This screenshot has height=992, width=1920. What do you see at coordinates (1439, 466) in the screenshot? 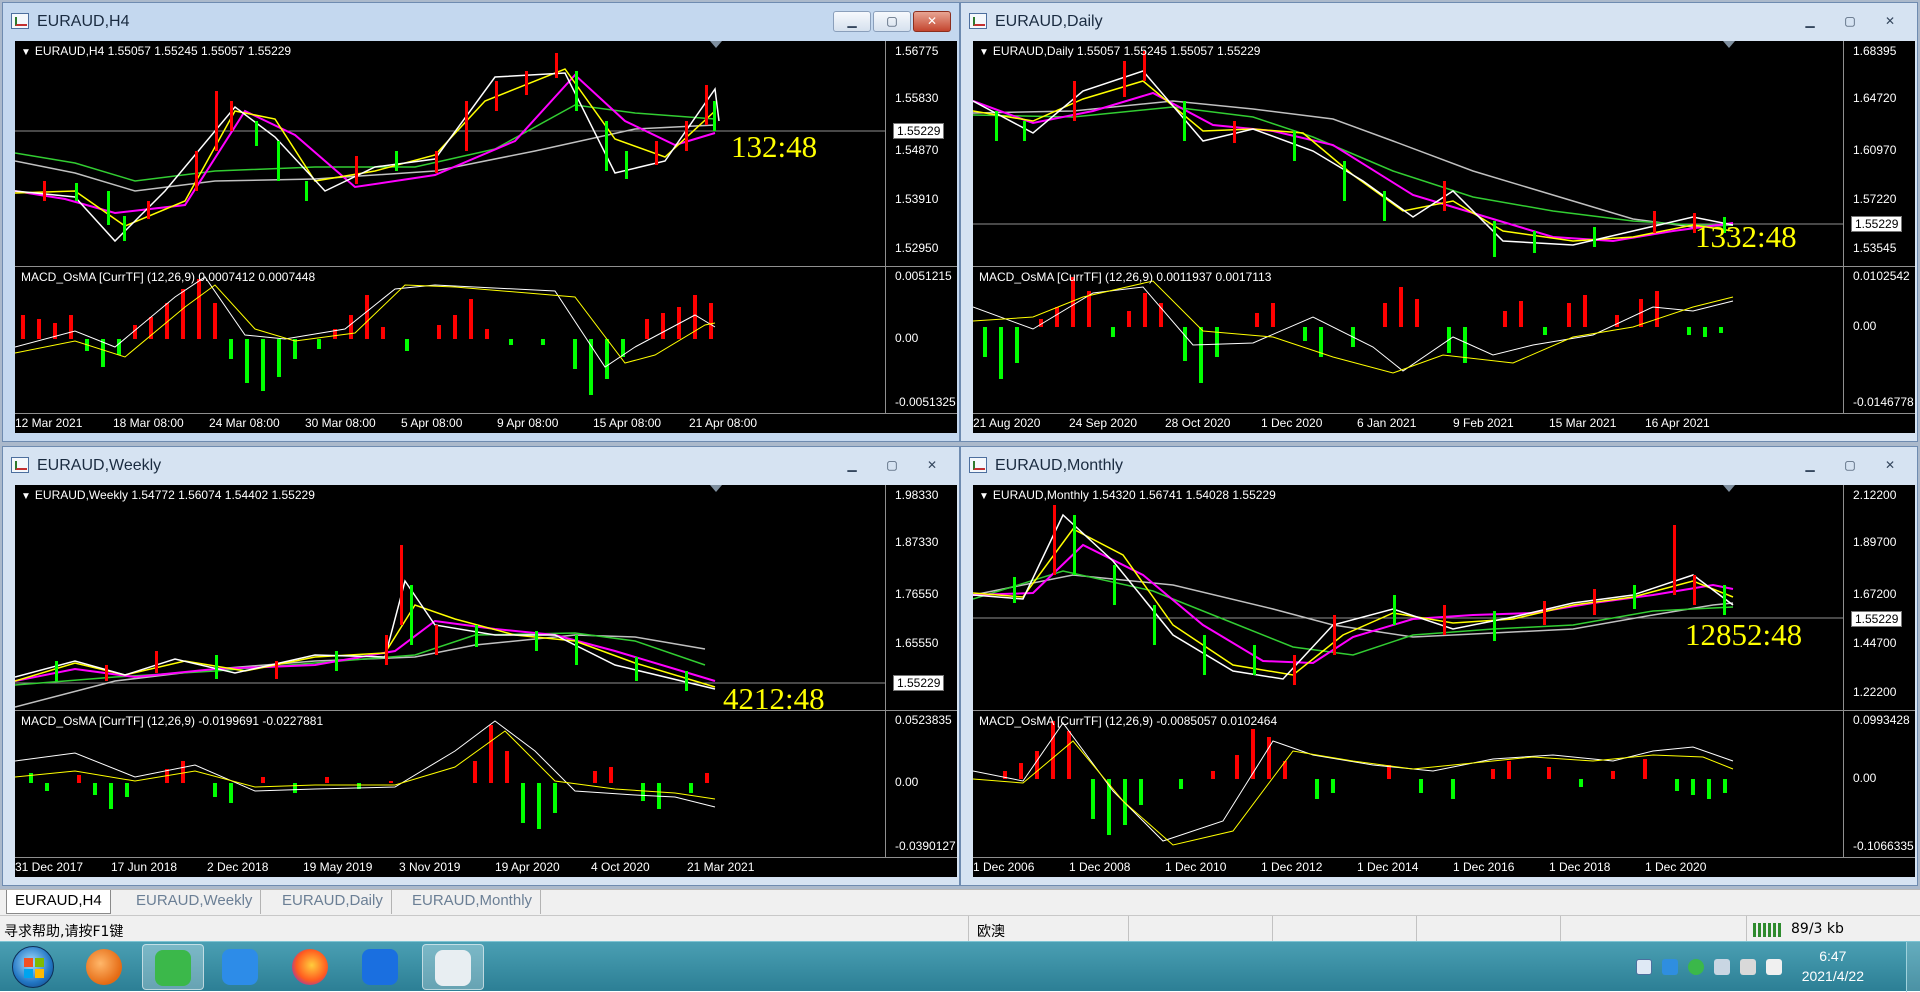
I see `window-titlebar: EURAUD,Monthly ▁ ▢ ✕` at bounding box center [1439, 466].